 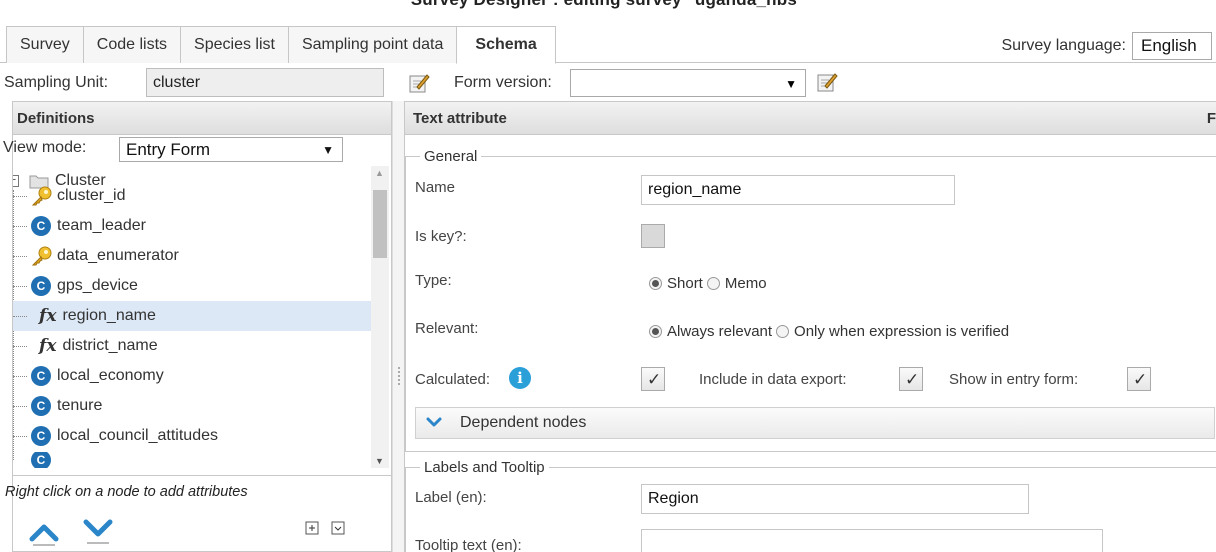 What do you see at coordinates (56, 82) in the screenshot?
I see `sampling-unit-label: Sampling Unit:` at bounding box center [56, 82].